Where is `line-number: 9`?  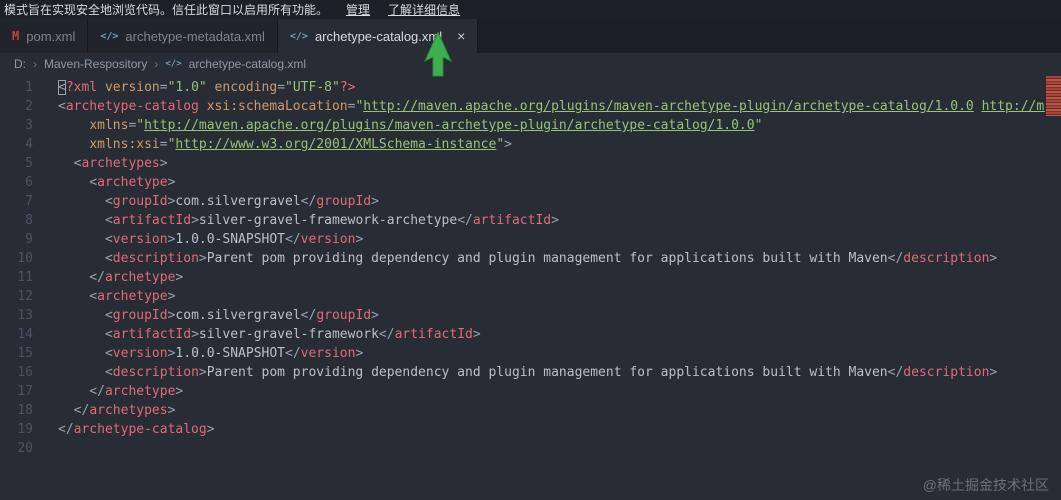
line-number: 9 is located at coordinates (29, 239).